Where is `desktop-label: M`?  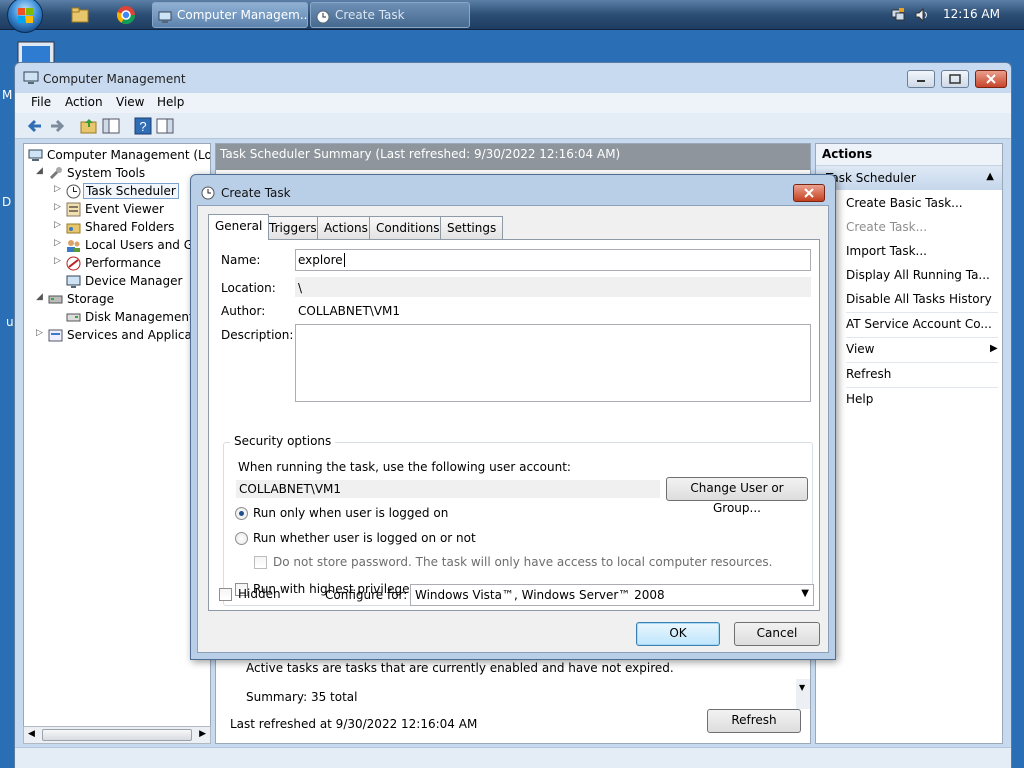
desktop-label: M is located at coordinates (7, 95).